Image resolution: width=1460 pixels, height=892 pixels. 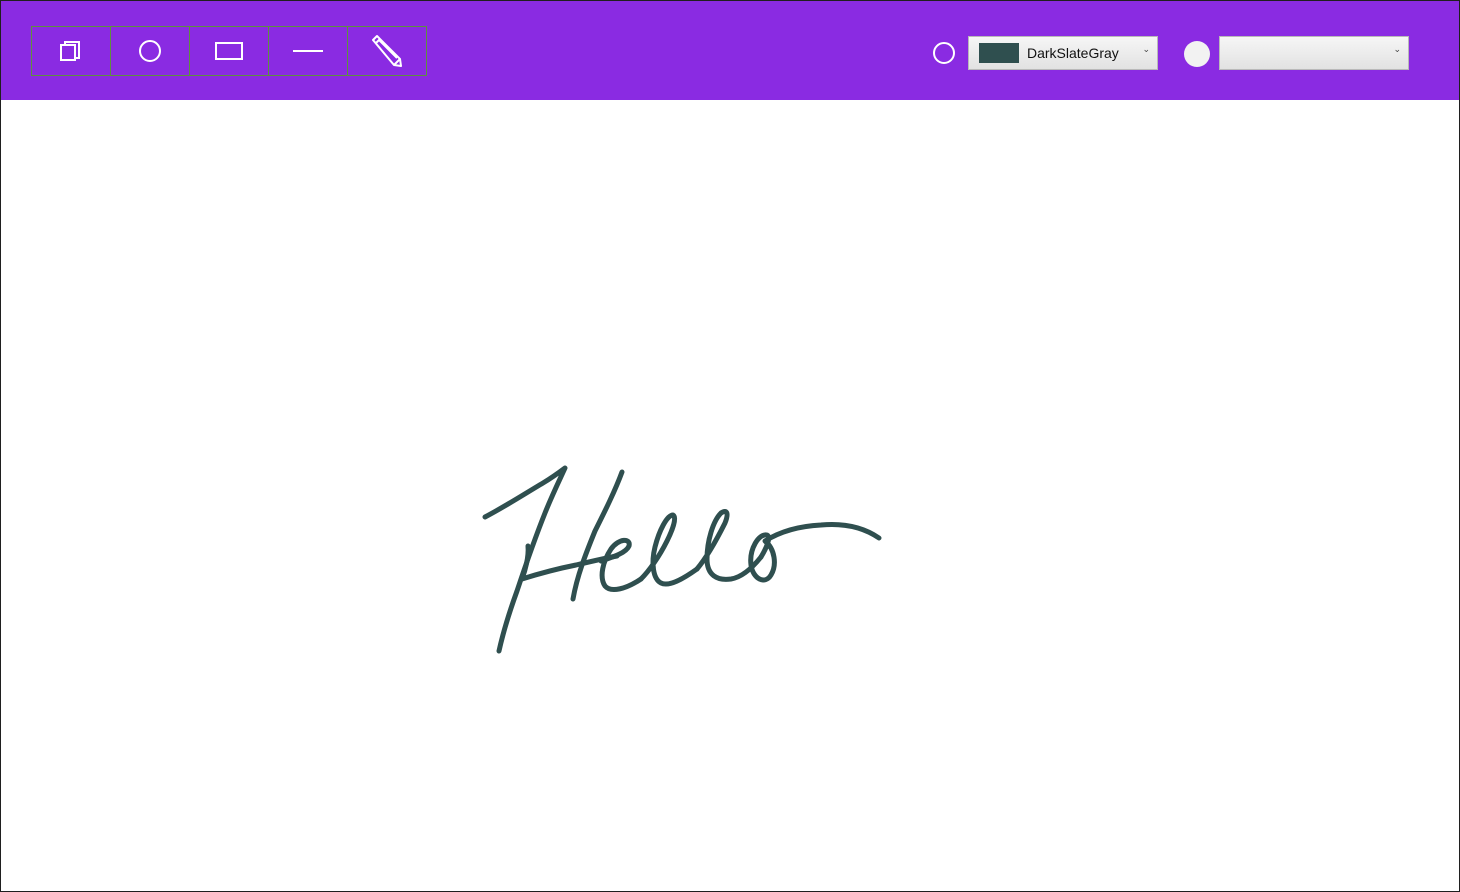 I want to click on pencil-tool-button, so click(x=387, y=51).